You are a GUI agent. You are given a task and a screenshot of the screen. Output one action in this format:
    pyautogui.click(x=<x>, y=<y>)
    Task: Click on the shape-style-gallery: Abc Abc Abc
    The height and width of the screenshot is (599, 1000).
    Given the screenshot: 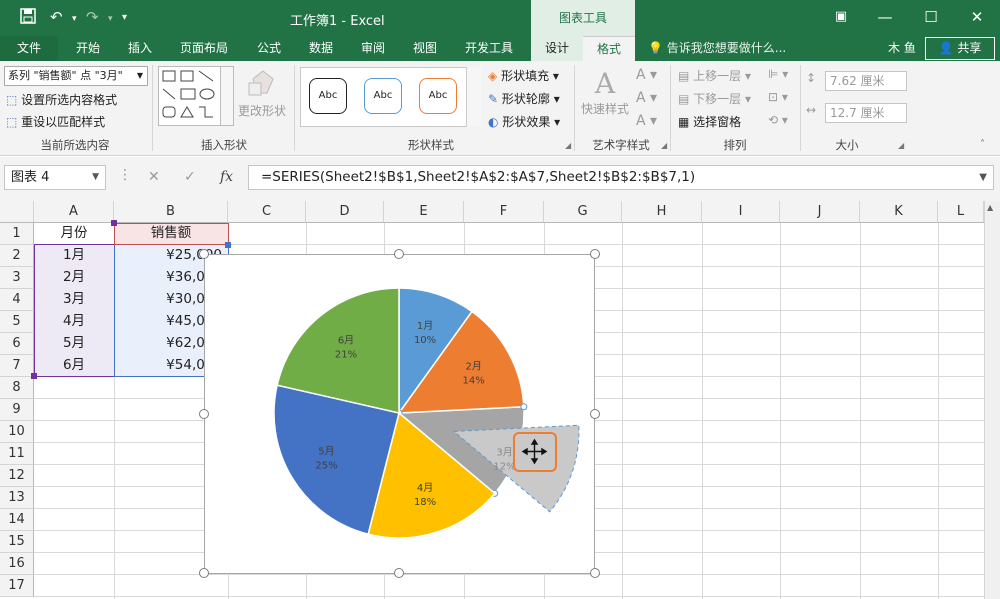 What is the action you would take?
    pyautogui.click(x=390, y=97)
    